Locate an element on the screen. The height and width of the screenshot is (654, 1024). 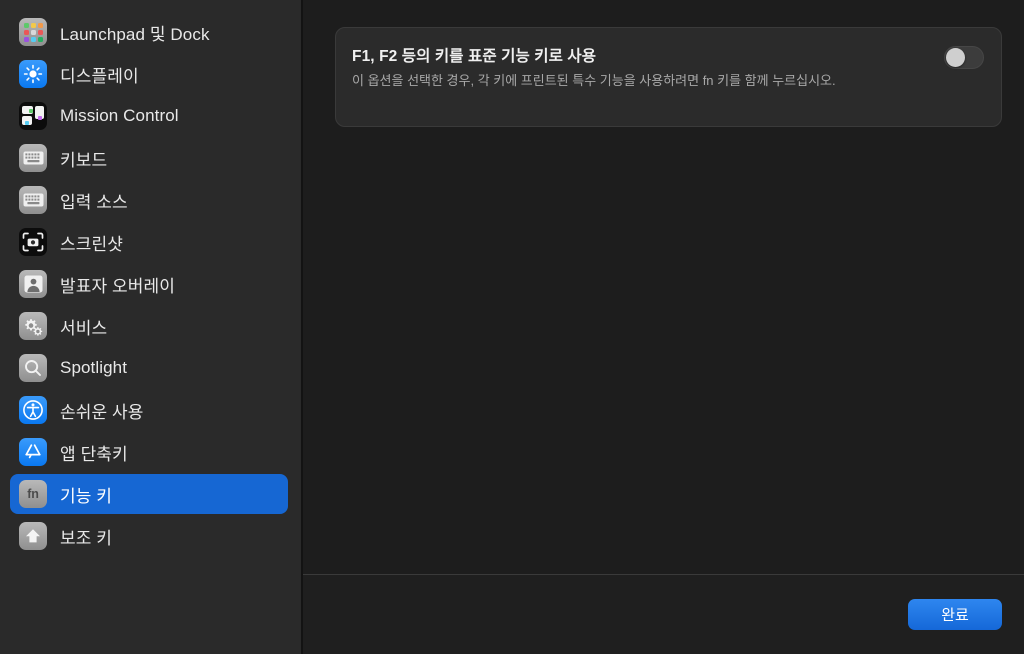
launchpad-icon is located at coordinates (33, 32).